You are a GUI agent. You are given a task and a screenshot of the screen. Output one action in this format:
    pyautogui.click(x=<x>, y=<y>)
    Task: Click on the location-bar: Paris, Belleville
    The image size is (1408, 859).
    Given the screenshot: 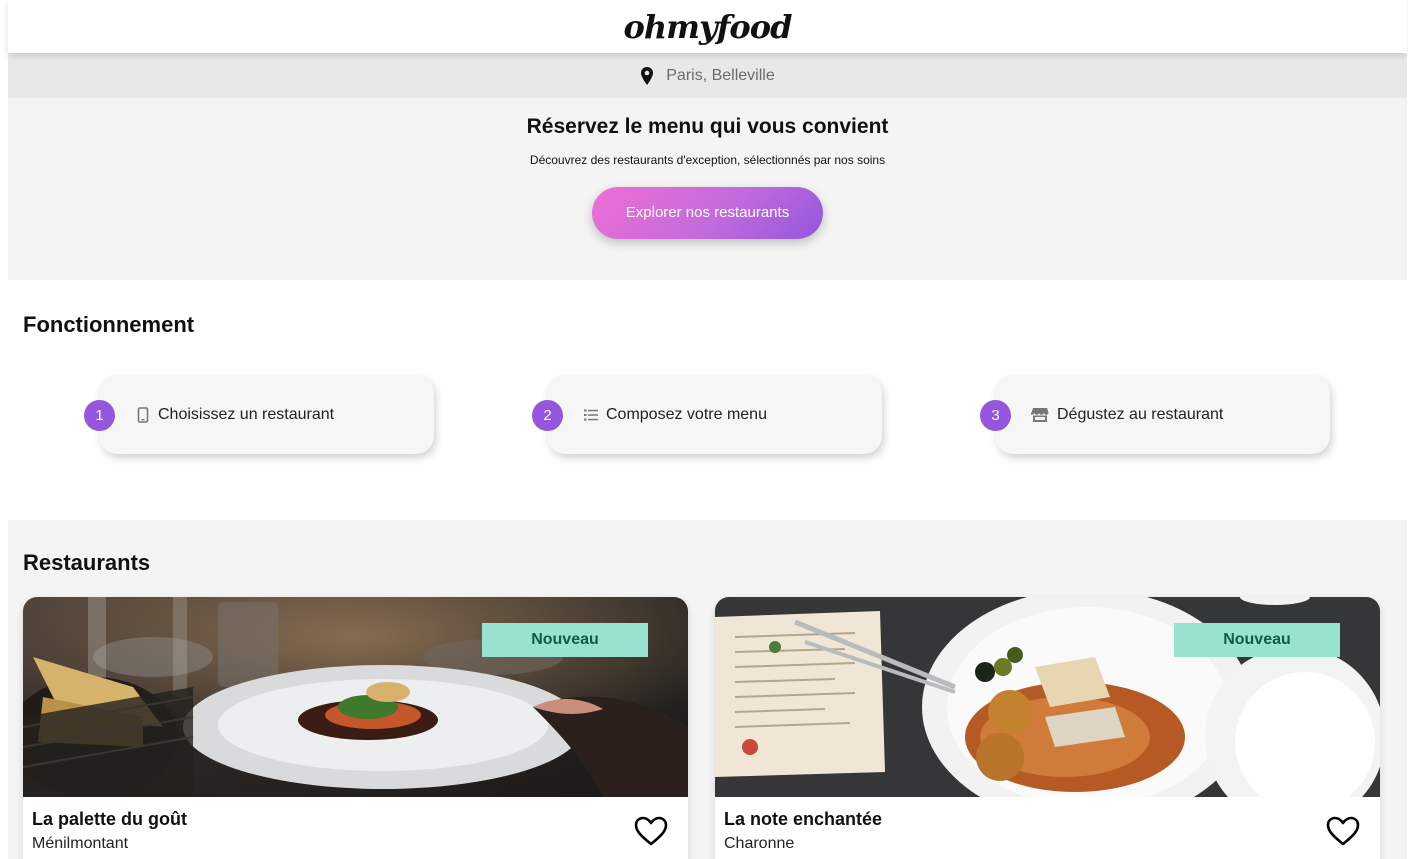 What is the action you would take?
    pyautogui.click(x=707, y=75)
    